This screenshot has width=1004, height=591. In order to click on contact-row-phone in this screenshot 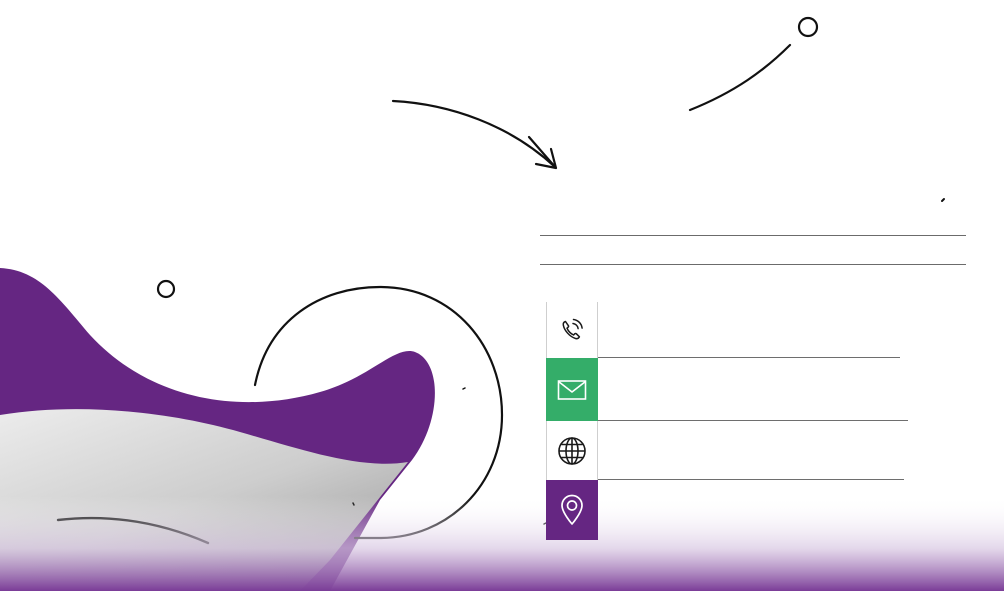, I will do `click(727, 330)`.